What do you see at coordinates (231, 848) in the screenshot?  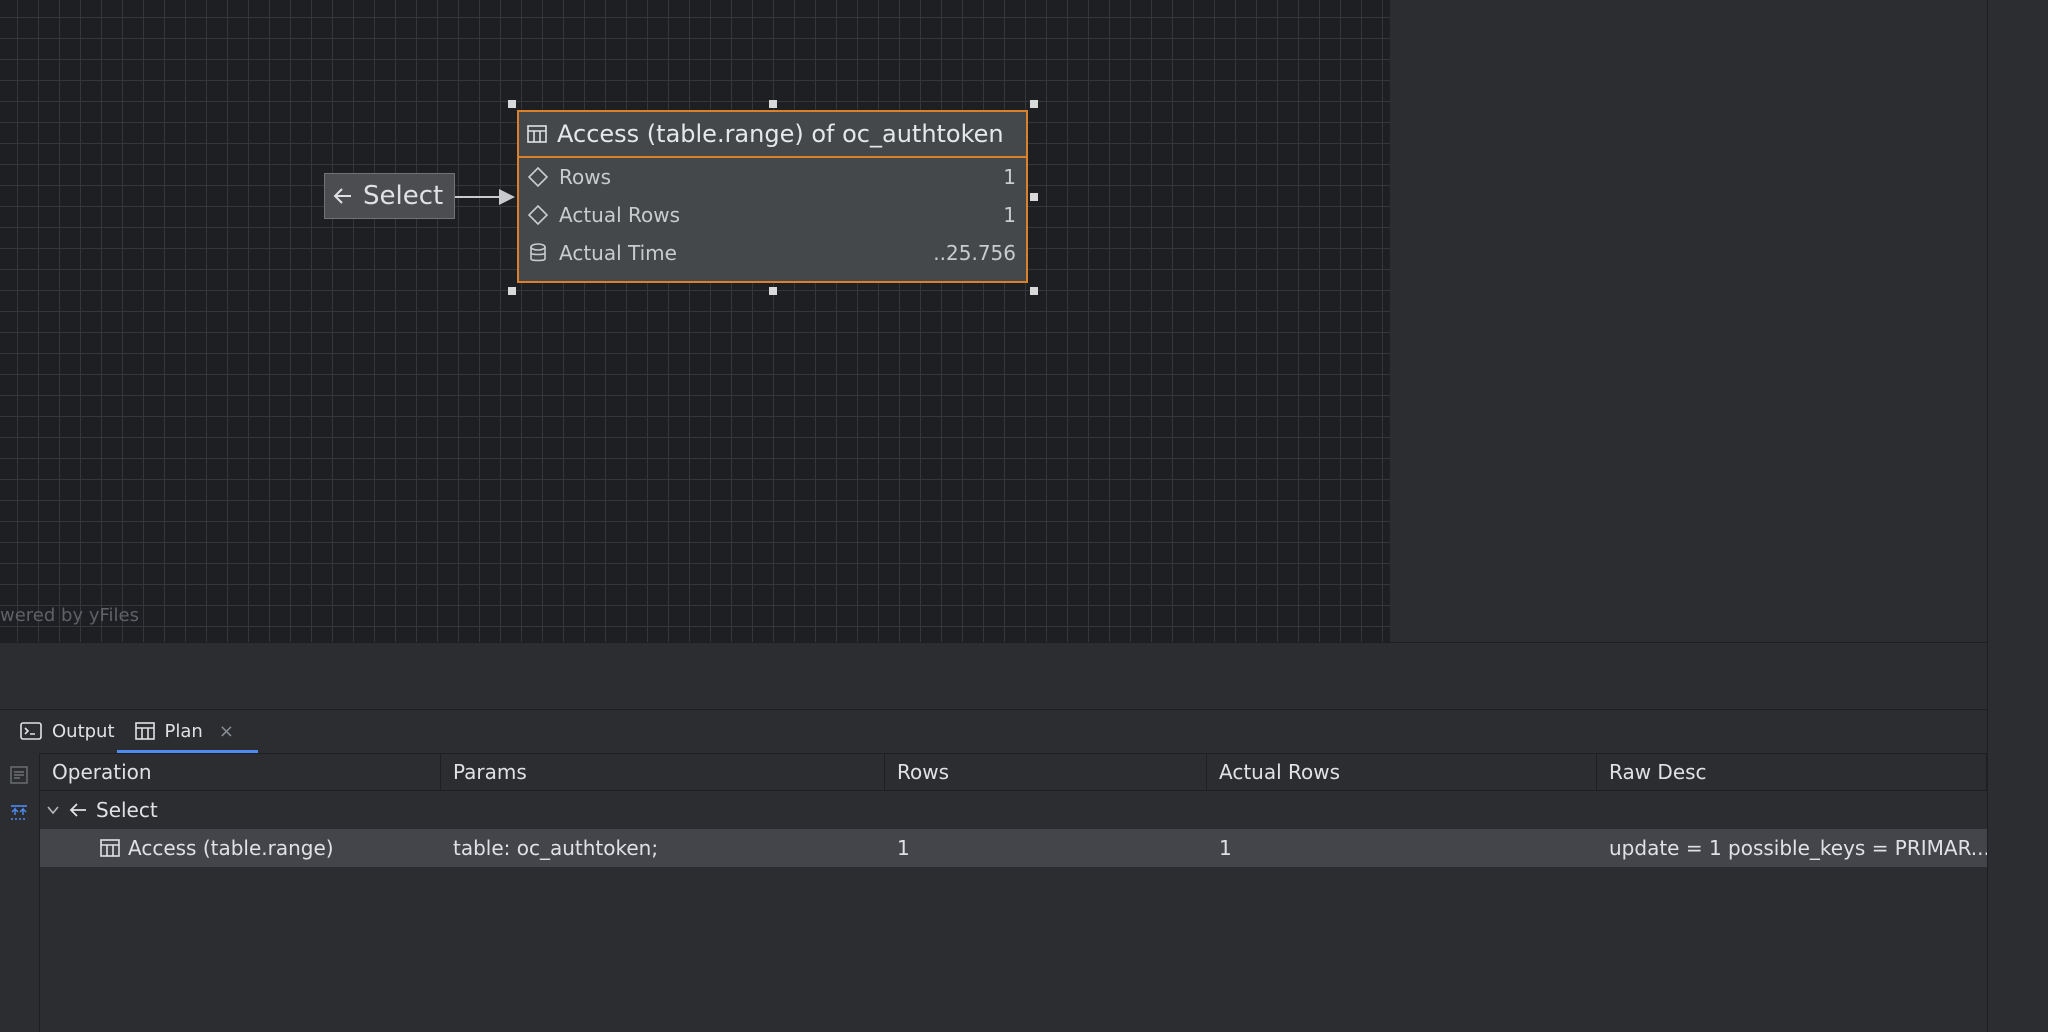 I see `operation-cell: Access (table.range)` at bounding box center [231, 848].